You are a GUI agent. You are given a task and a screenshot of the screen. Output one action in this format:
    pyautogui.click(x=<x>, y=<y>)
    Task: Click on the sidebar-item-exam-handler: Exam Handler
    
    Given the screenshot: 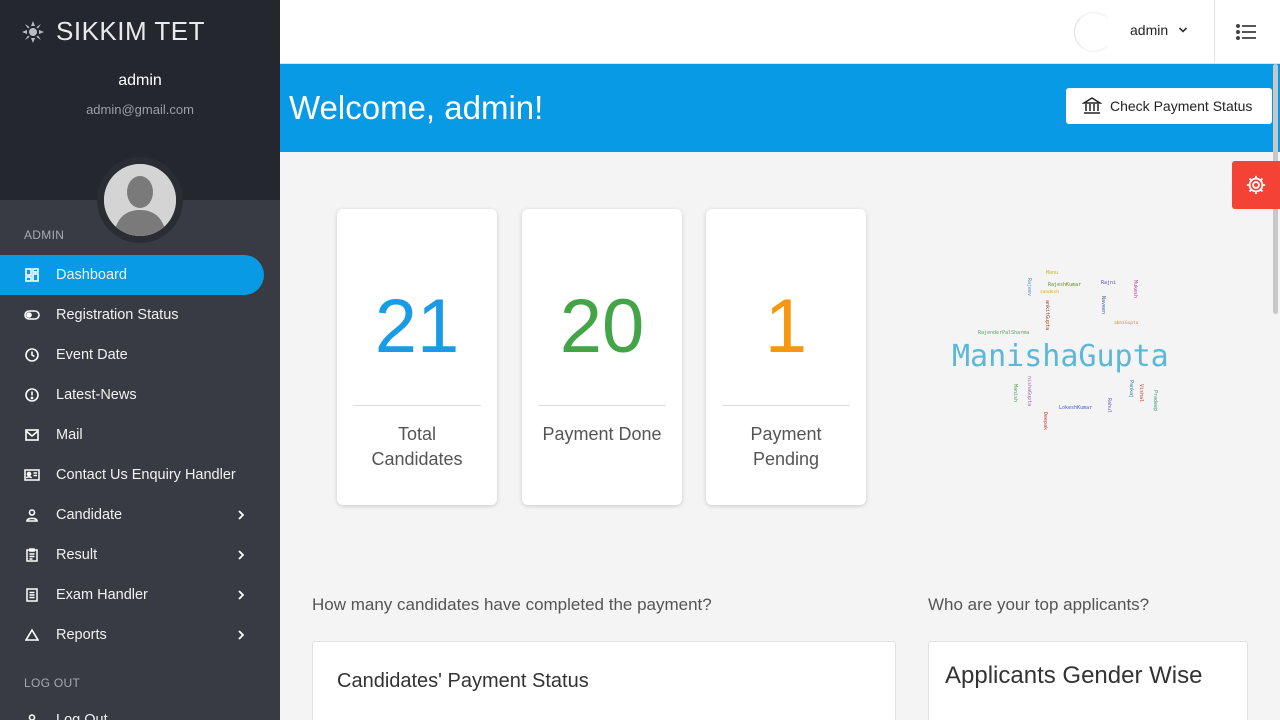 What is the action you would take?
    pyautogui.click(x=132, y=595)
    